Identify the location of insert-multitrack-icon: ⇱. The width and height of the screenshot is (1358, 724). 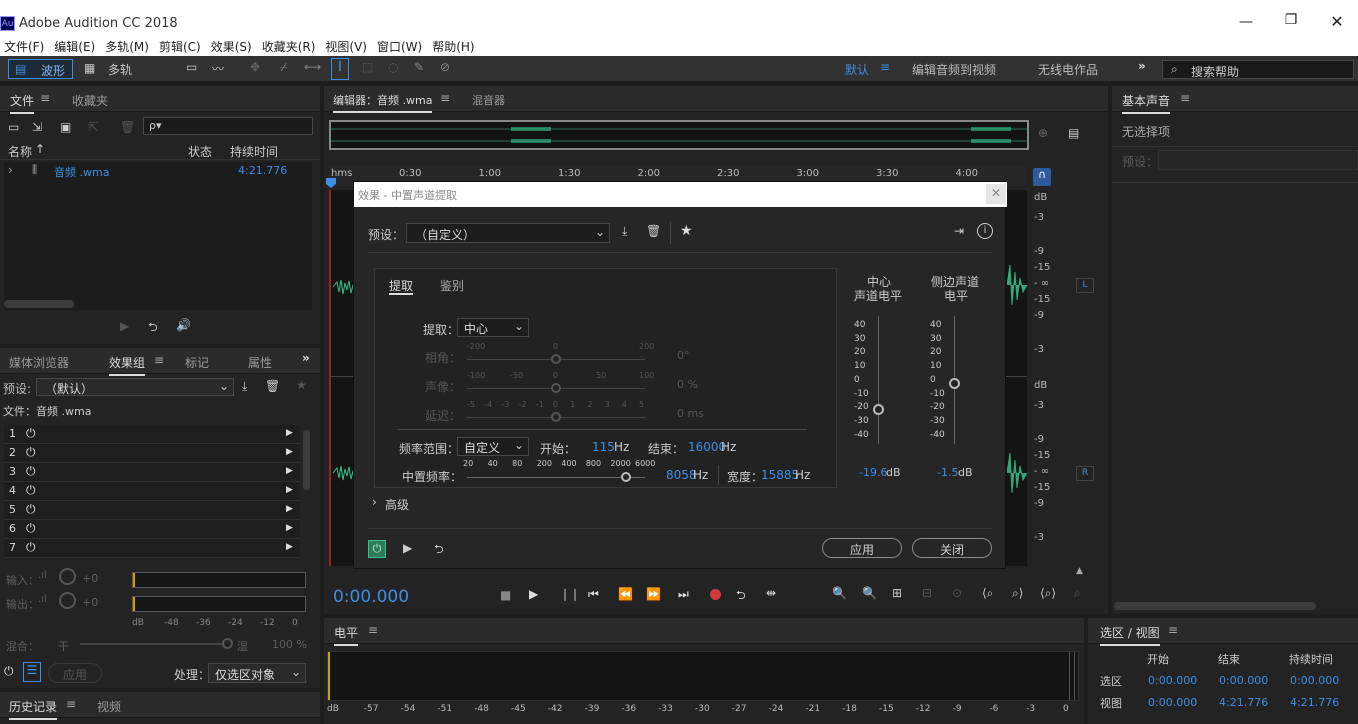
(93, 127).